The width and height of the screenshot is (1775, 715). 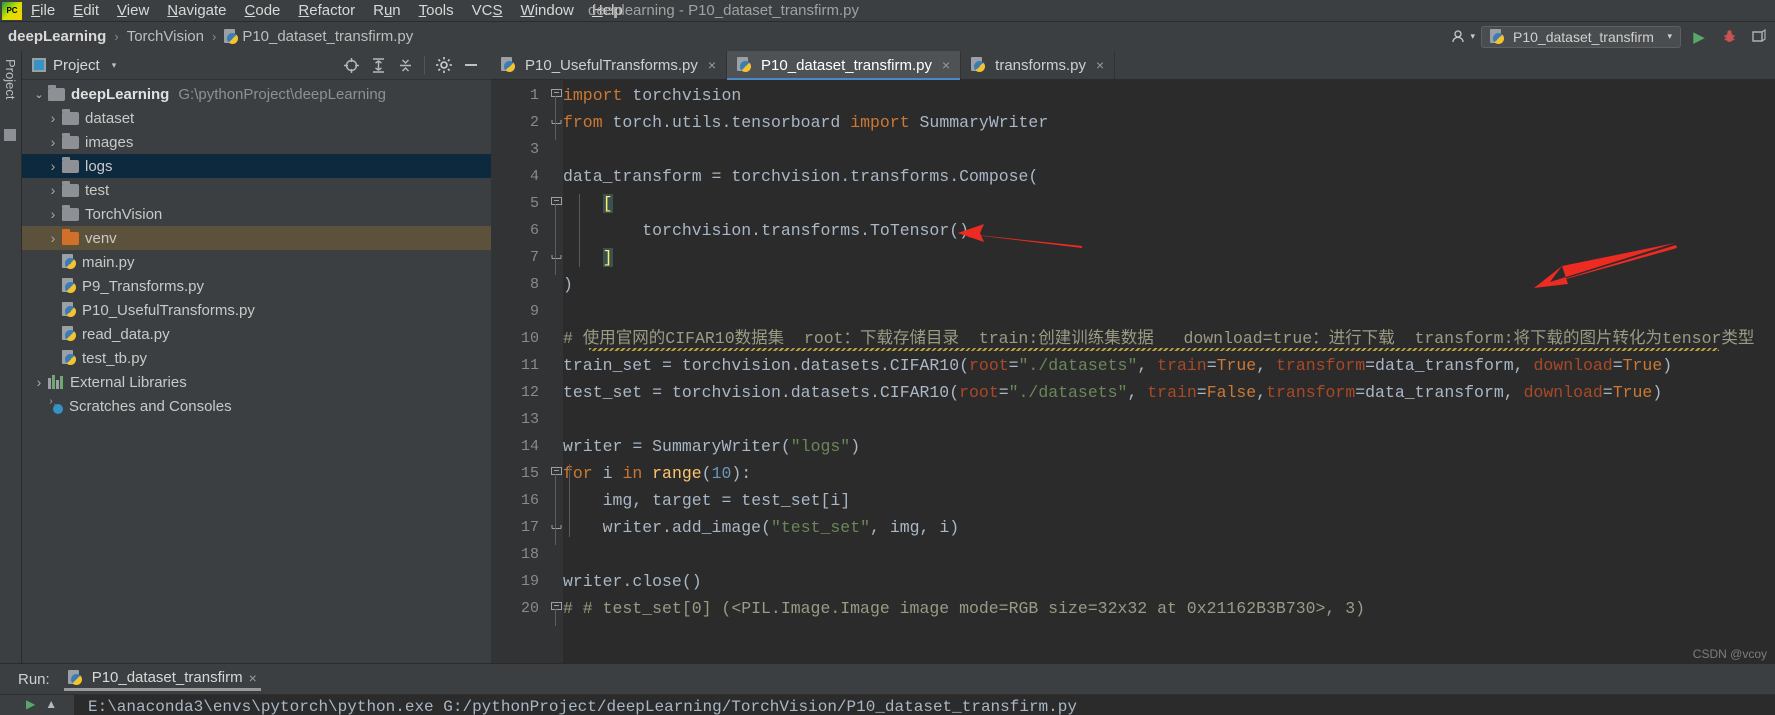 I want to click on menu-item-tools: Tools, so click(x=436, y=11).